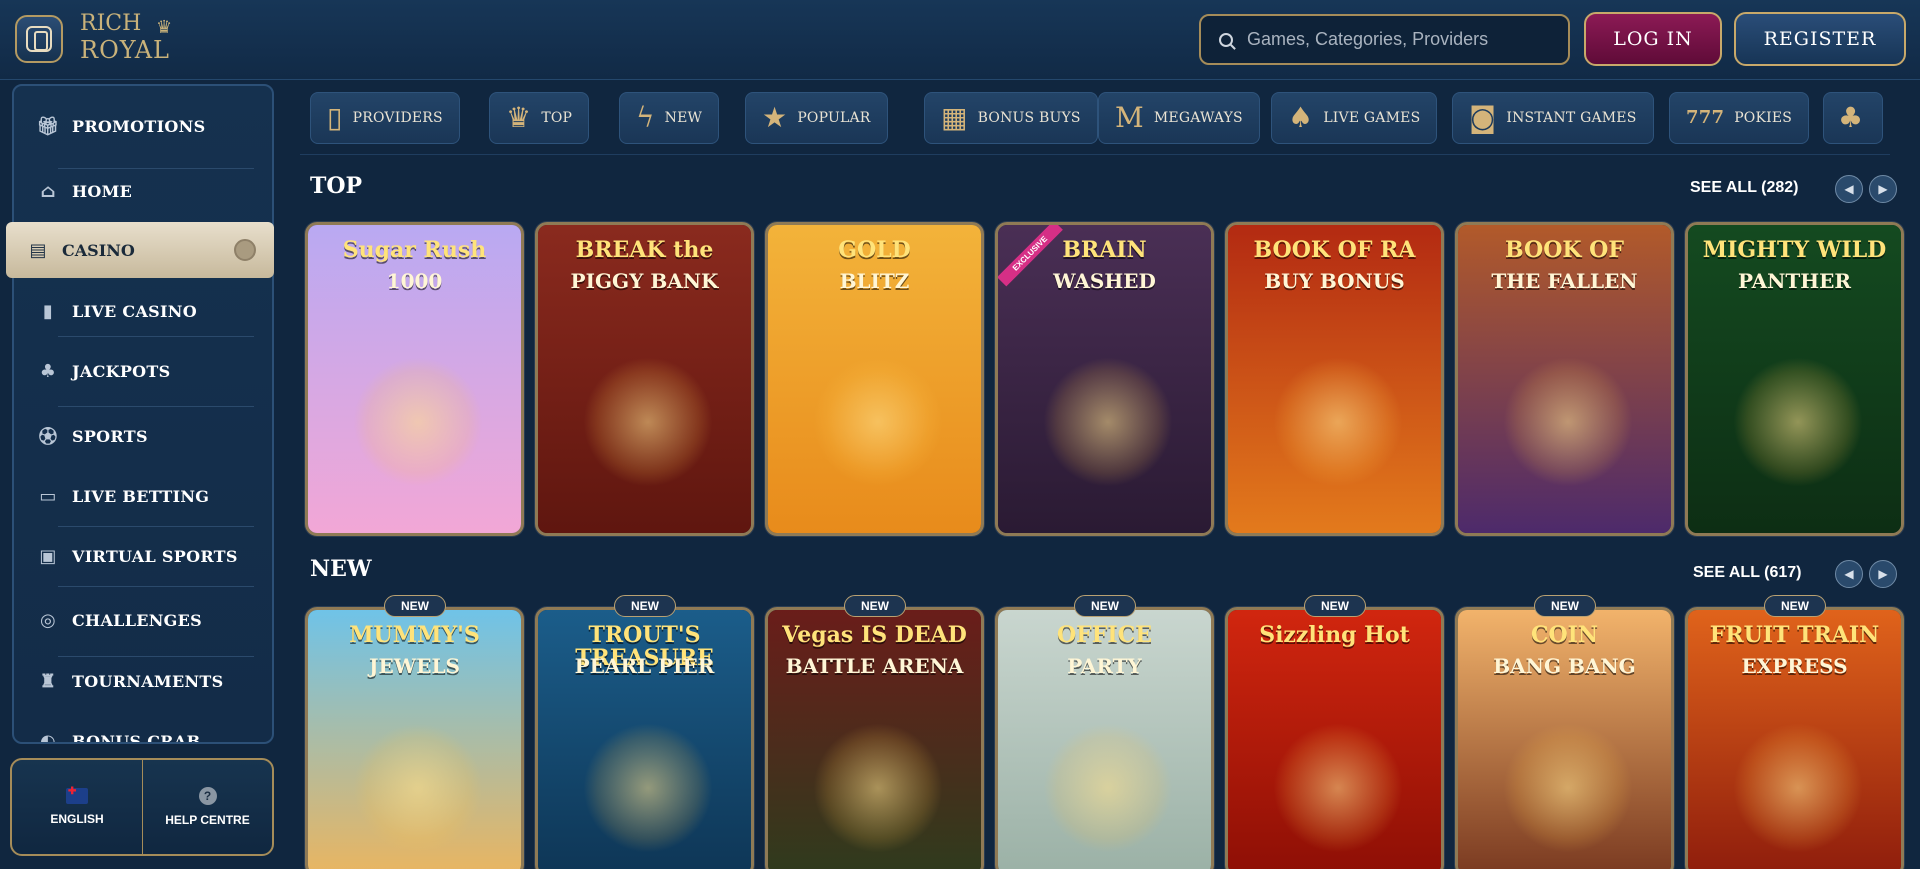 This screenshot has height=869, width=1920. What do you see at coordinates (143, 371) in the screenshot?
I see `sidebar-item-jackpots: ♣ JACKPOTS` at bounding box center [143, 371].